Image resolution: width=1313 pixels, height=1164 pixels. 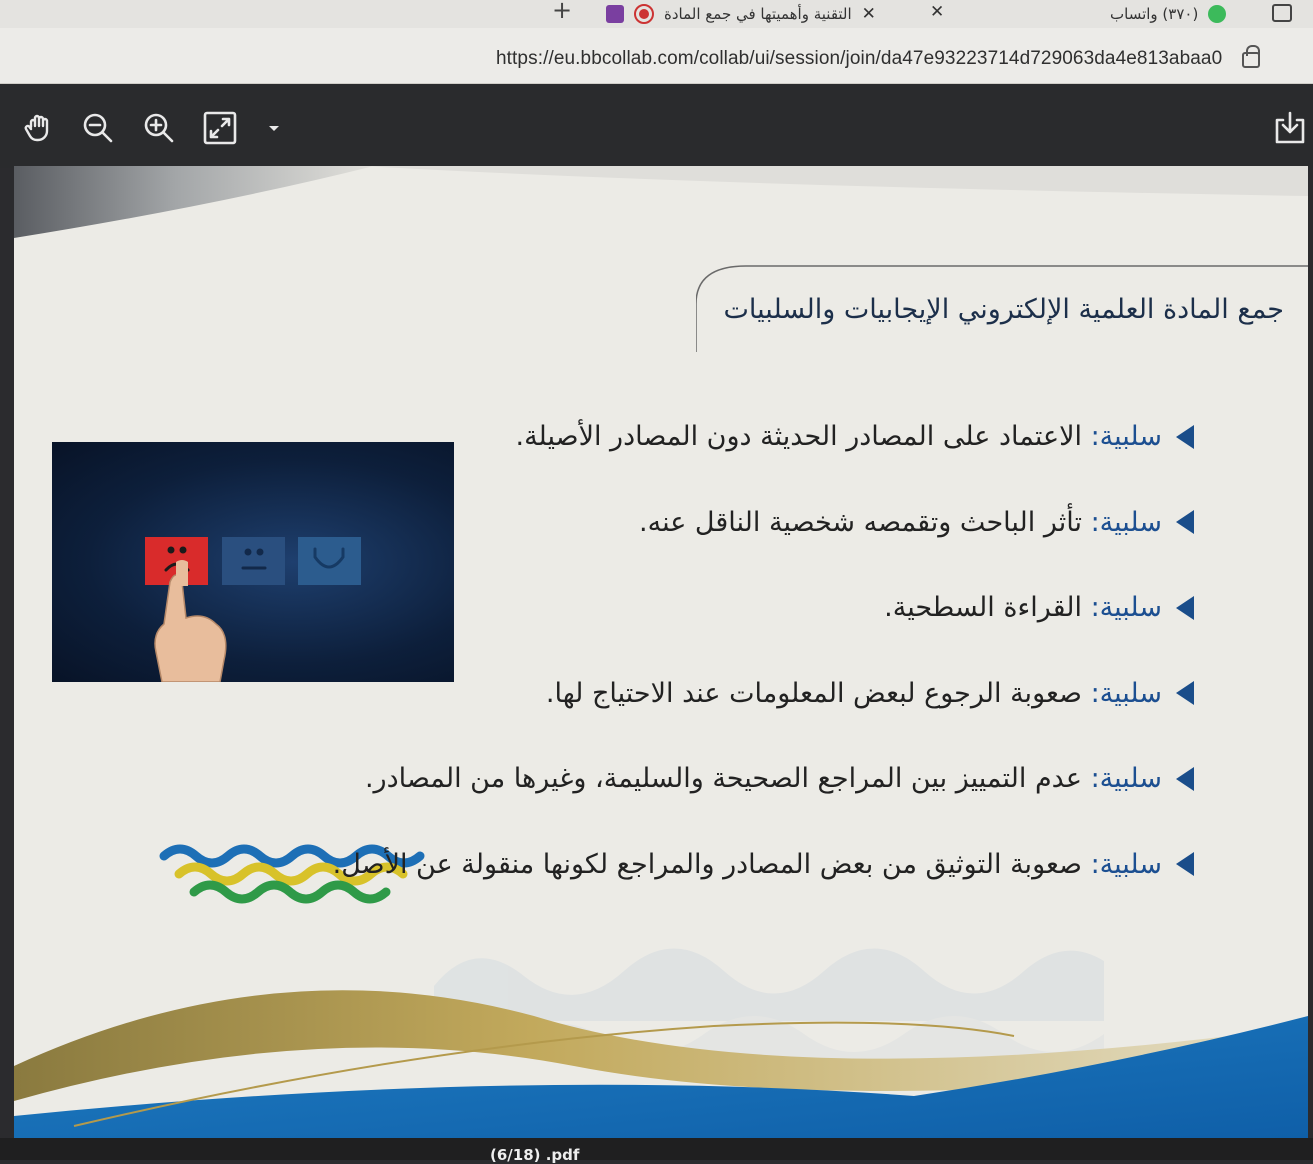 I want to click on tab-whatsapp: (٣٧٠) واتساب, so click(x=1168, y=14).